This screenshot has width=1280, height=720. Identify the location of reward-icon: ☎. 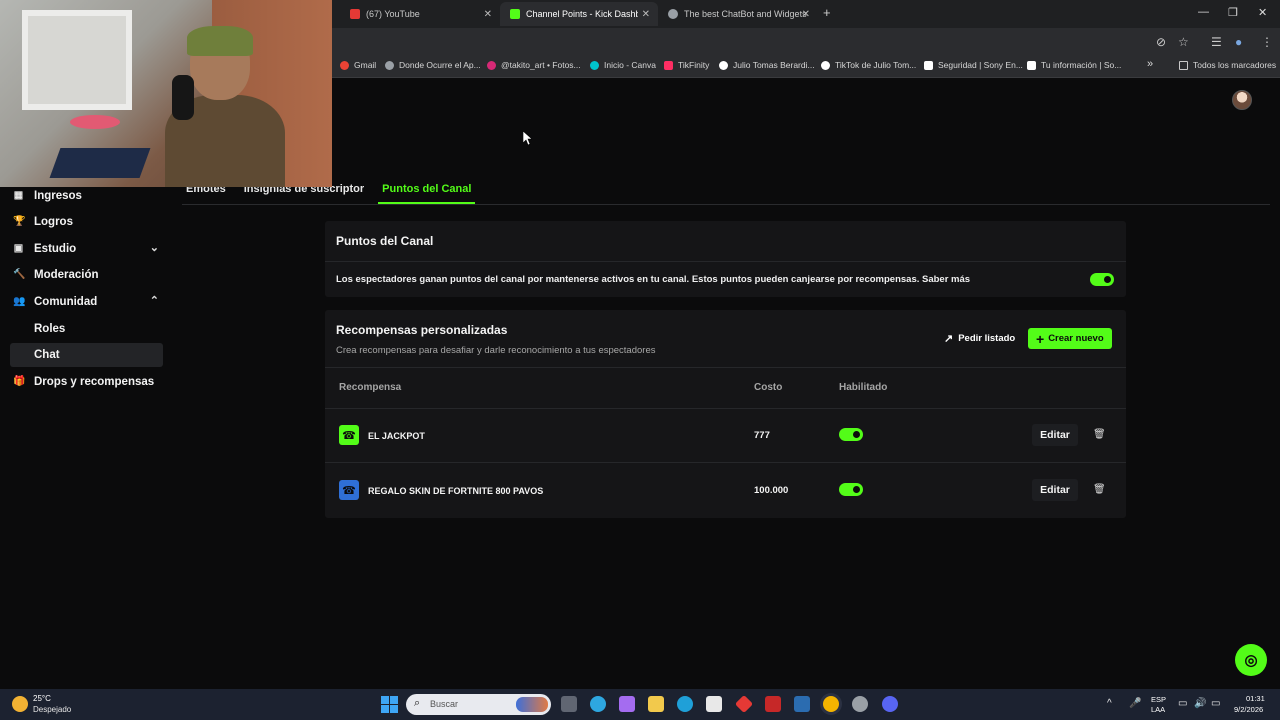
(349, 435).